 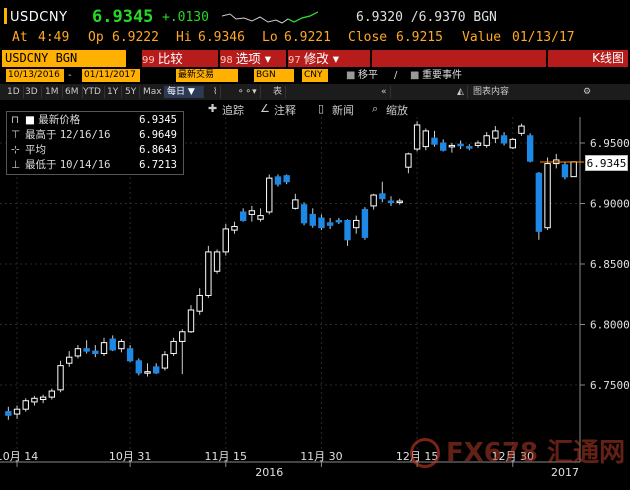 I want to click on settings-gear-icon: ⚙, so click(x=587, y=92).